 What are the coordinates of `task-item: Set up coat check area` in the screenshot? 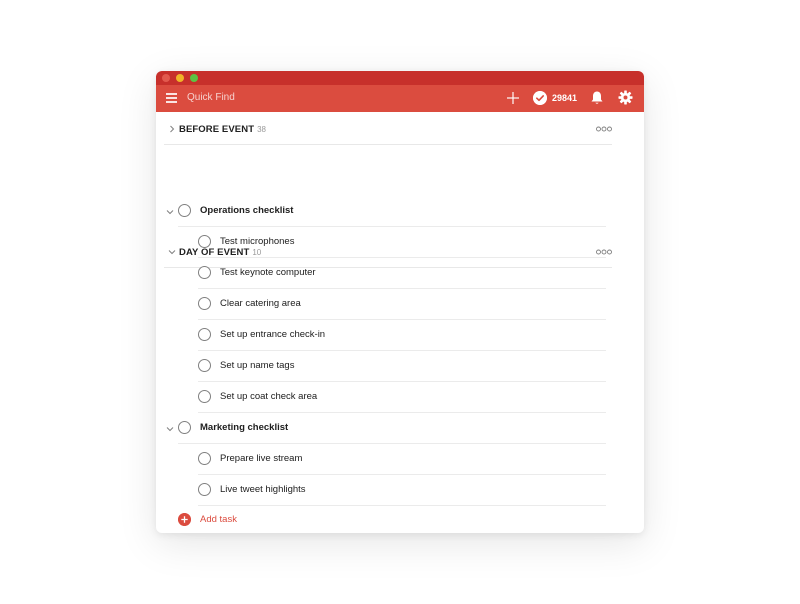 It's located at (402, 397).